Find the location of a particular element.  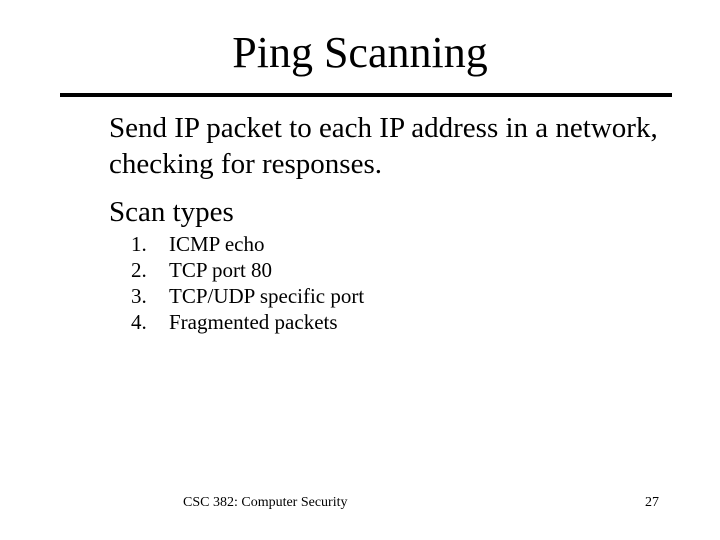

scan-types-heading: Scan types is located at coordinates (171, 212).